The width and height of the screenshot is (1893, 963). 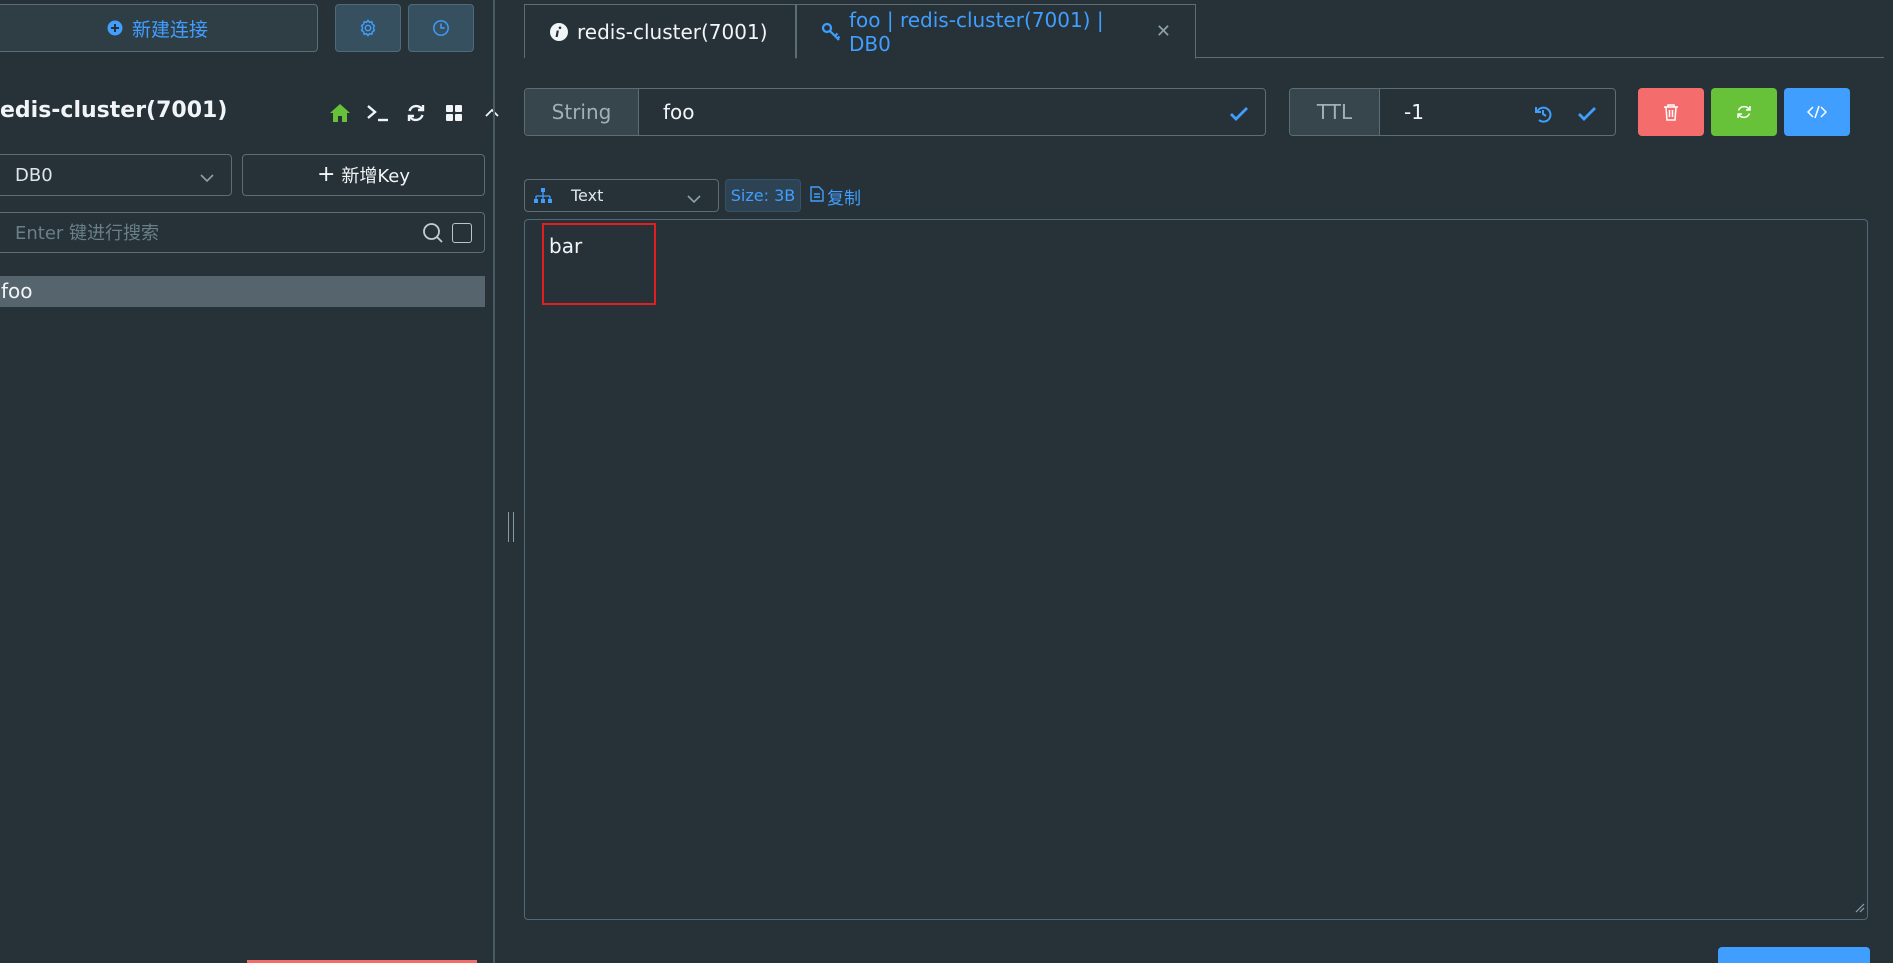 I want to click on copy-value-label: 复制, so click(x=844, y=199).